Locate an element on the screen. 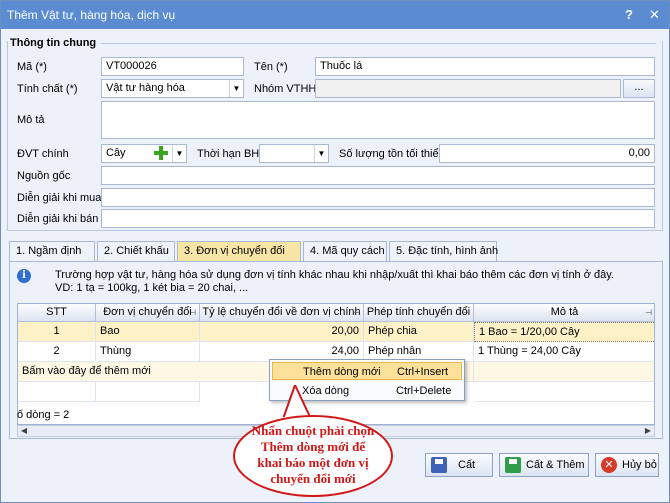 The height and width of the screenshot is (503, 670). tinhchat-value: Vật tư hàng hóa is located at coordinates (145, 88).